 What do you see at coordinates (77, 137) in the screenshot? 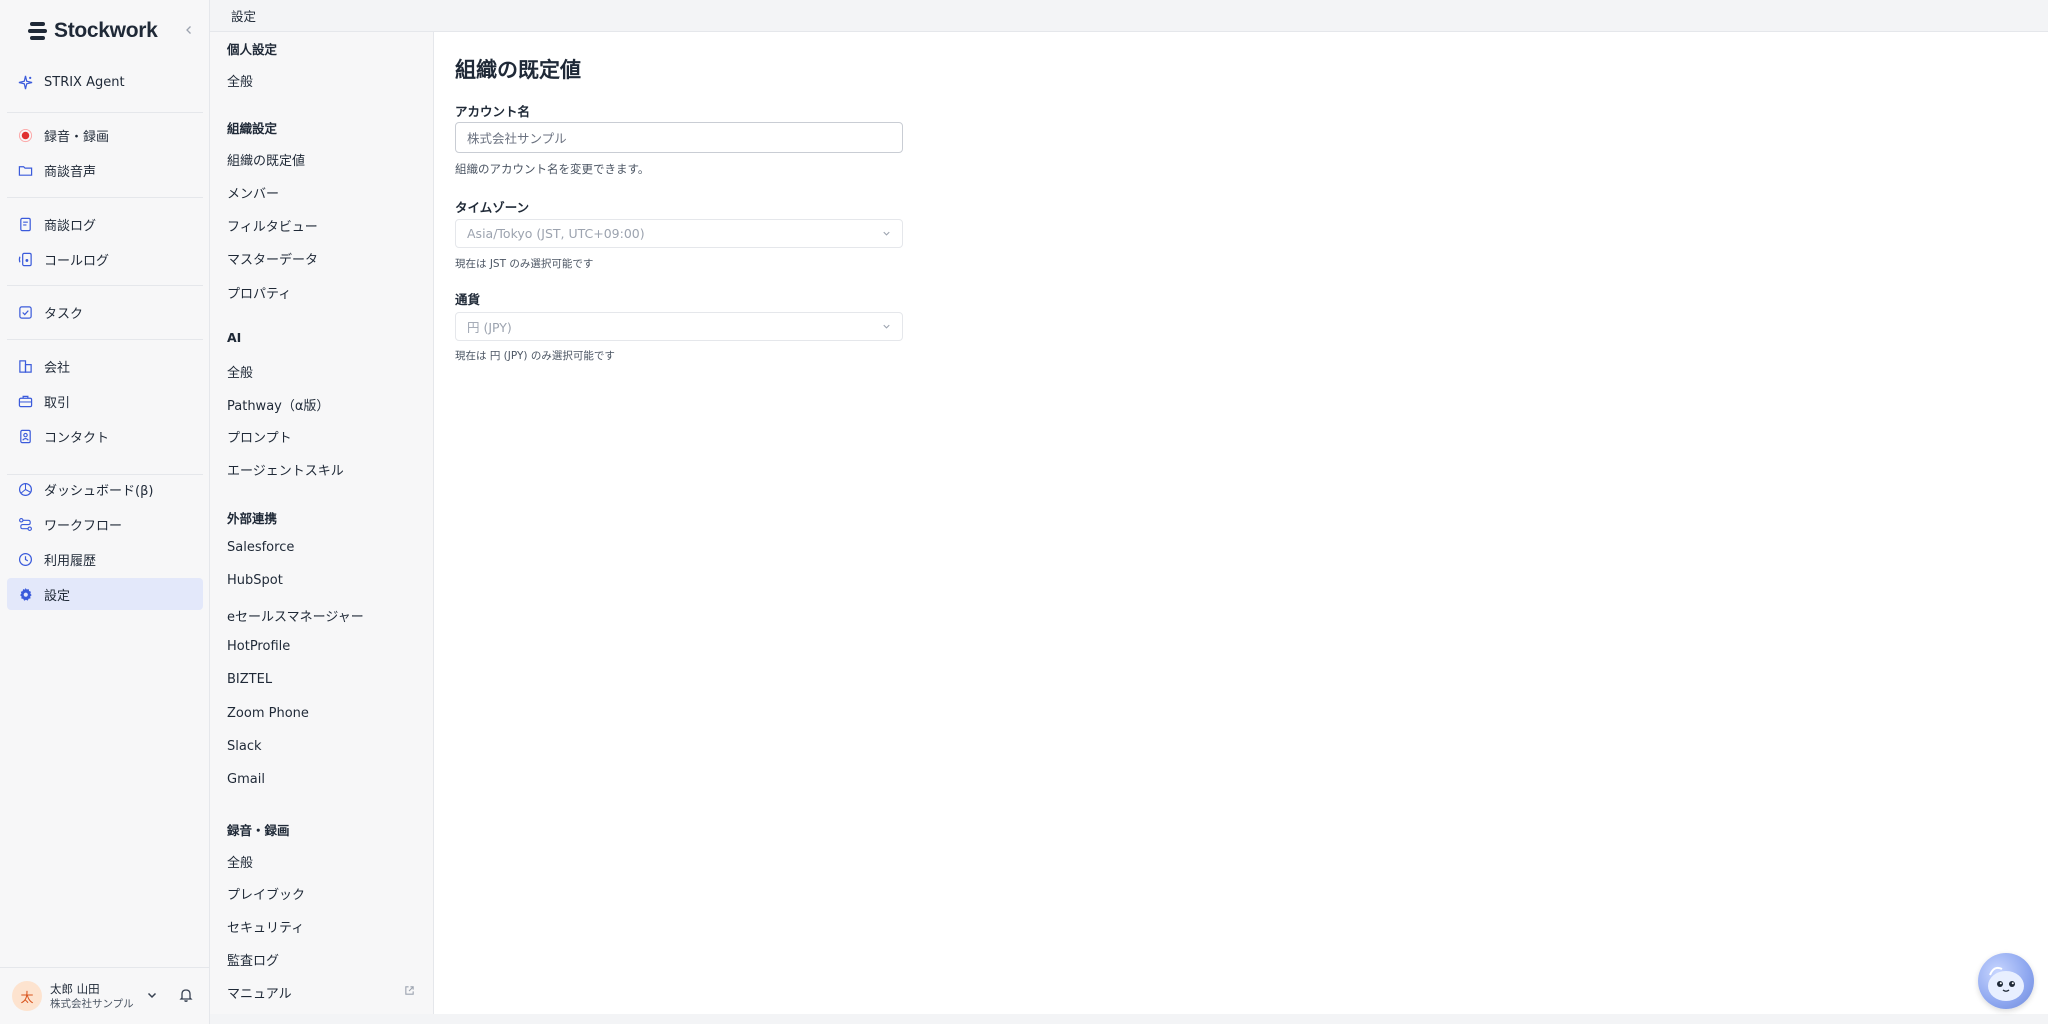
I see `sidebar-item-label: 録音・録画` at bounding box center [77, 137].